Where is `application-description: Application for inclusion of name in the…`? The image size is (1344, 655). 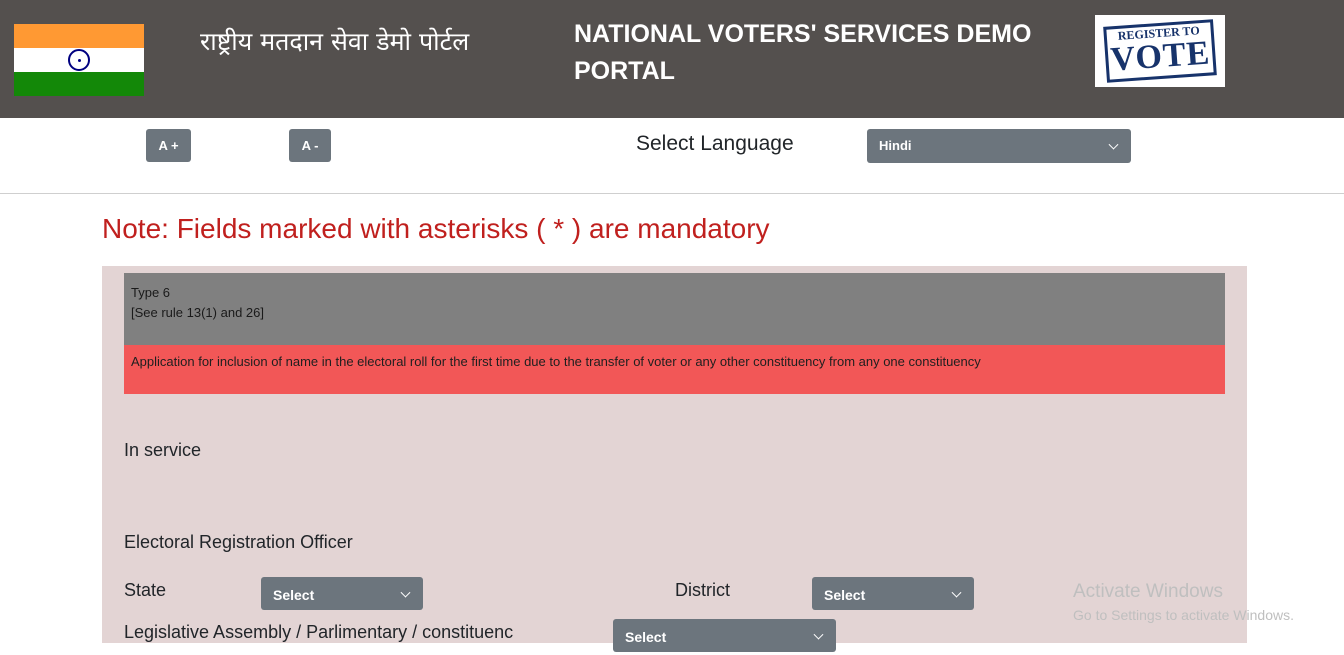 application-description: Application for inclusion of name in the… is located at coordinates (674, 369).